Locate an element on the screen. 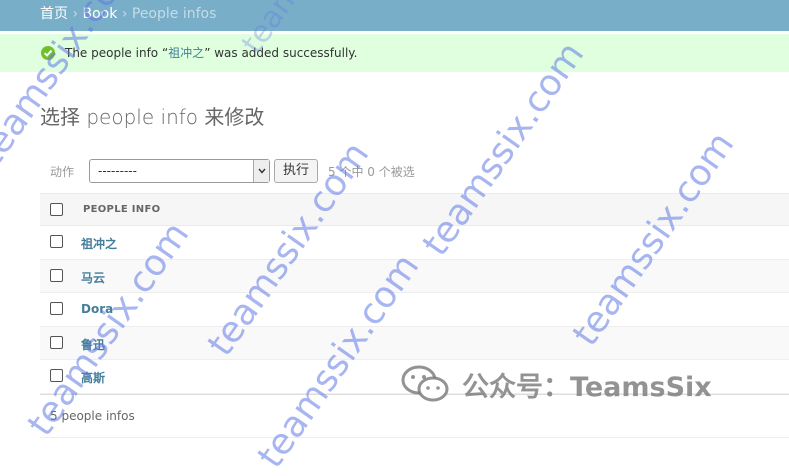  breadcrumb-current: People infos is located at coordinates (174, 14).